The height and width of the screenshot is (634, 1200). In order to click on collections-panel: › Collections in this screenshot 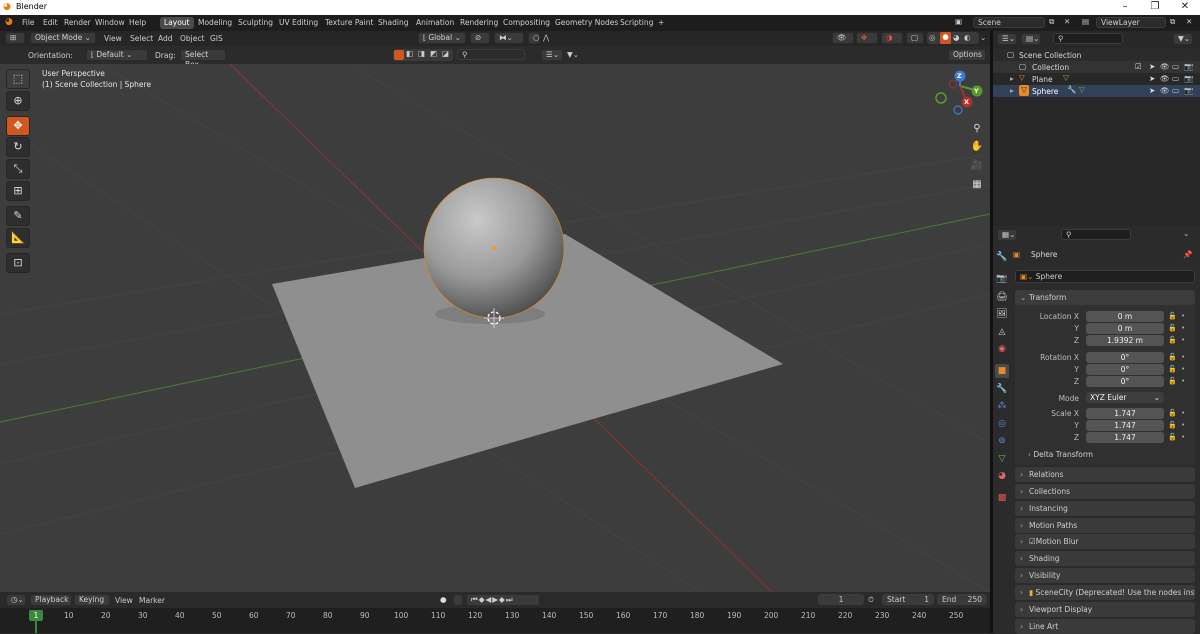, I will do `click(1105, 491)`.